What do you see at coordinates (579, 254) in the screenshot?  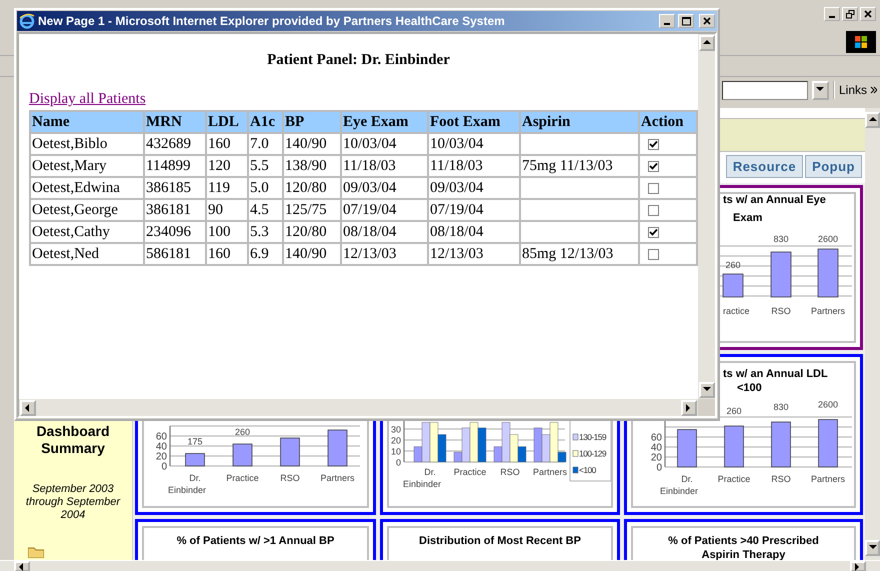 I see `table-cell: 85mg 12/13/03` at bounding box center [579, 254].